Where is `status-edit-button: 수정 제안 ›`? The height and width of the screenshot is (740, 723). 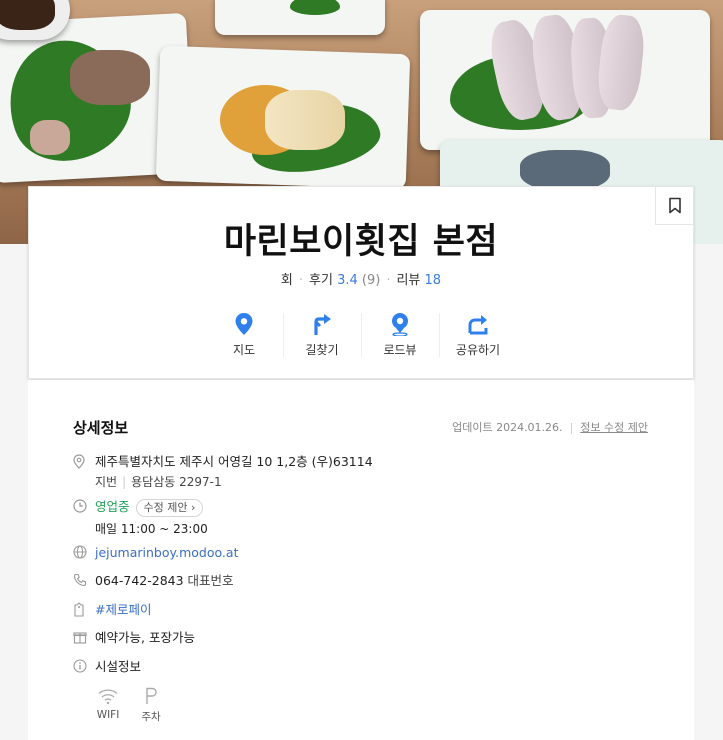 status-edit-button: 수정 제안 › is located at coordinates (169, 508).